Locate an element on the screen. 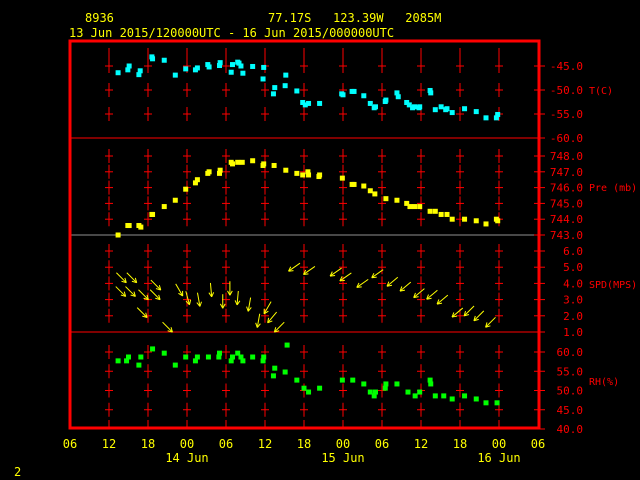  y-tick-label: 5.0 is located at coordinates (573, 267).